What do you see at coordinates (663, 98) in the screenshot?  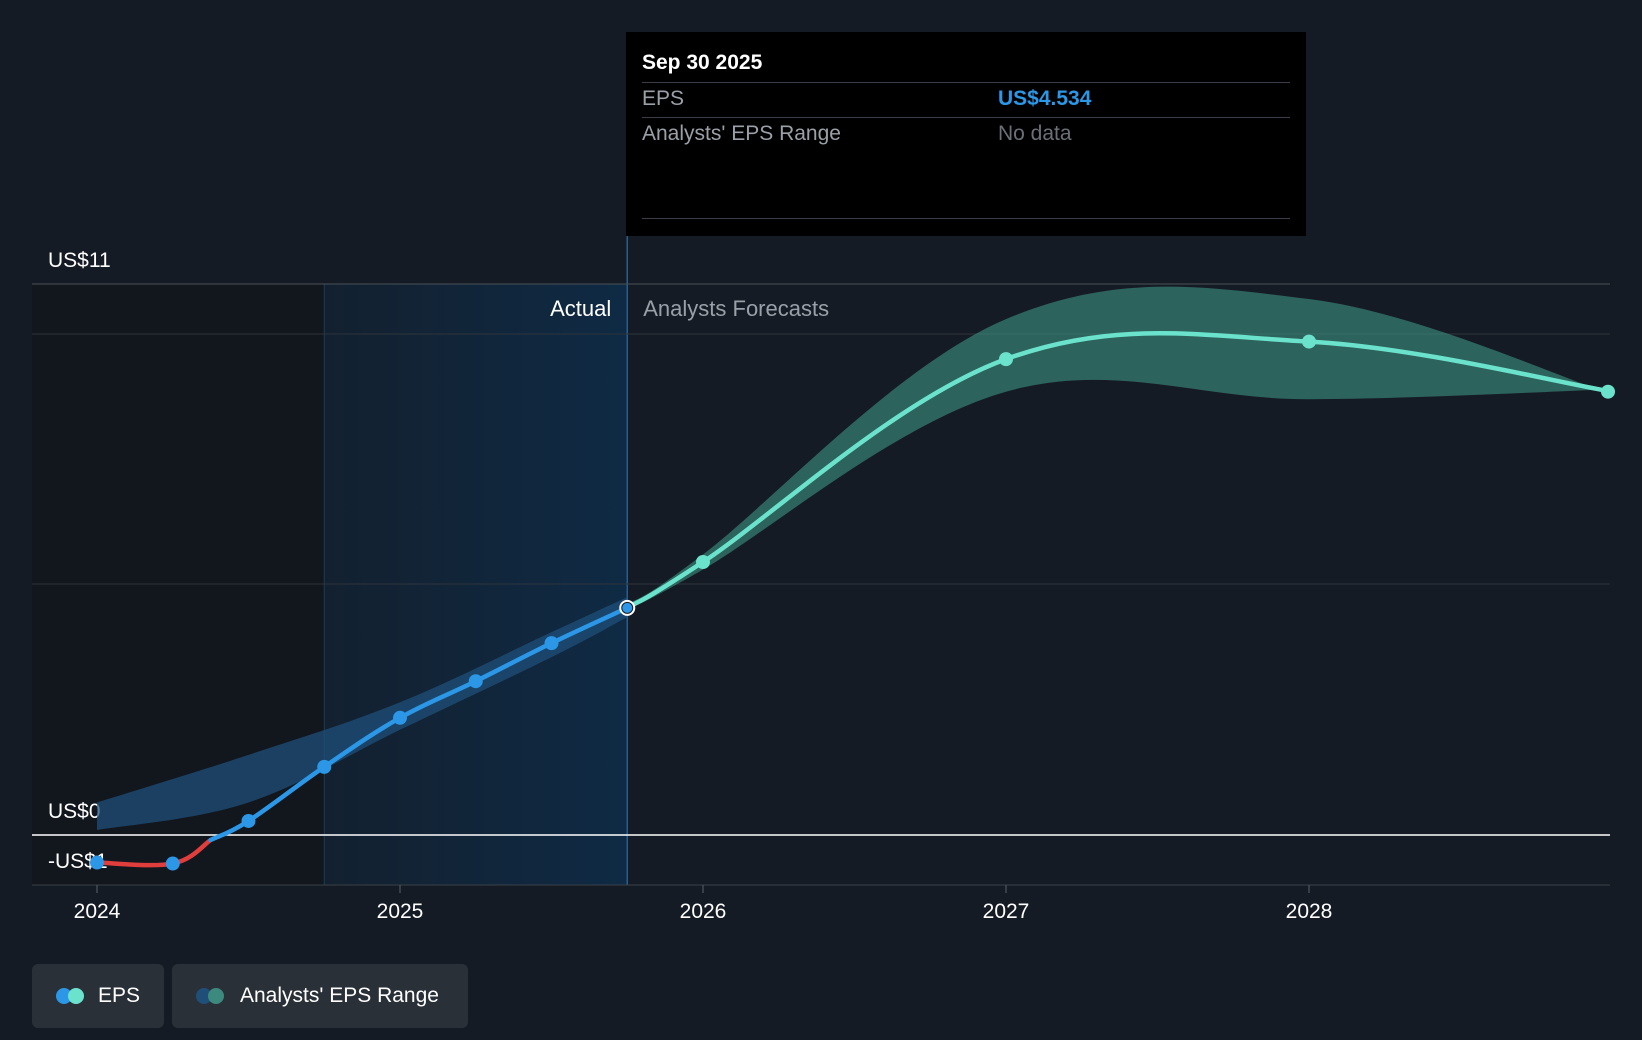 I see `tooltip-eps-label: EPS` at bounding box center [663, 98].